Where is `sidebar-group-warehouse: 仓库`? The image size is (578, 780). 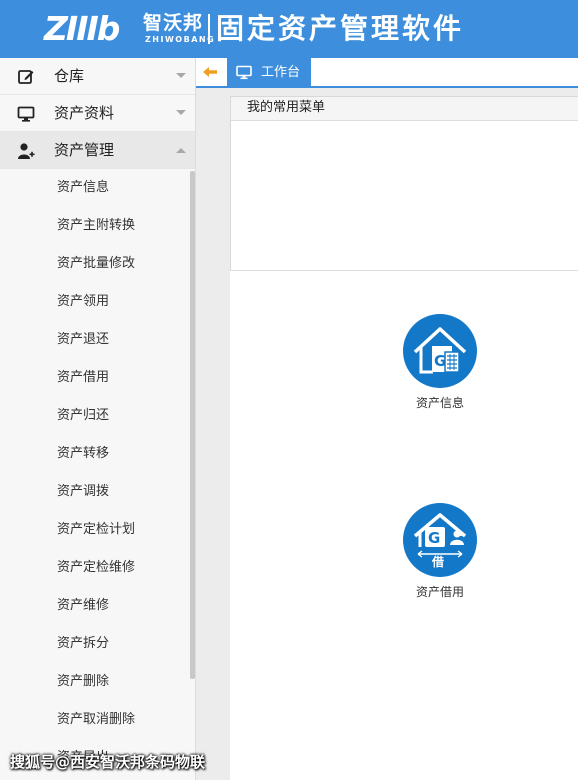
sidebar-group-warehouse: 仓库 is located at coordinates (97, 76).